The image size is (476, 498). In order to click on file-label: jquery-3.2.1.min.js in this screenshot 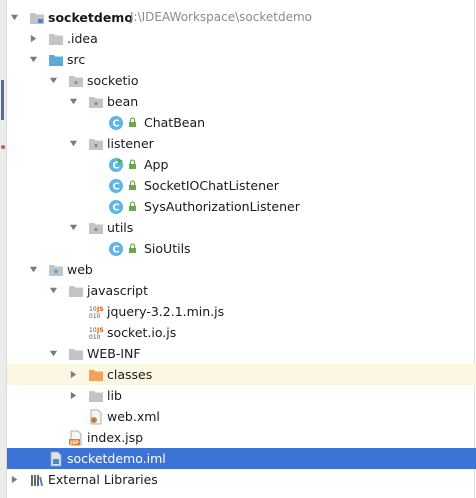, I will do `click(166, 311)`.